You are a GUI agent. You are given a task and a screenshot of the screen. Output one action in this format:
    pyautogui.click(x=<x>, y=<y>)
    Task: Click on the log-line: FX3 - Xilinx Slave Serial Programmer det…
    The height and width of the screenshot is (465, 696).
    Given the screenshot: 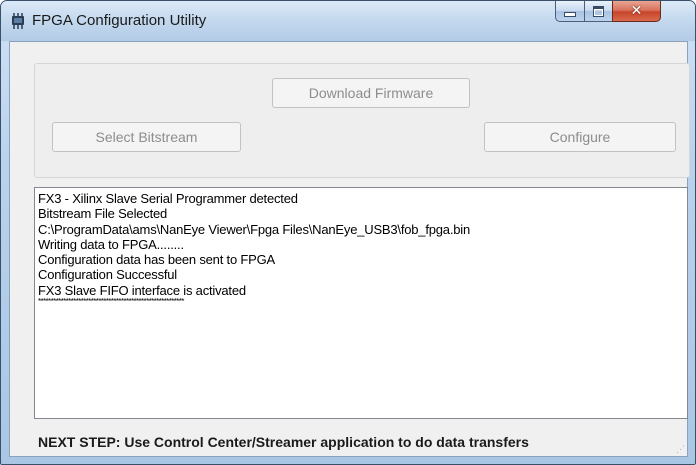 What is the action you would take?
    pyautogui.click(x=168, y=198)
    